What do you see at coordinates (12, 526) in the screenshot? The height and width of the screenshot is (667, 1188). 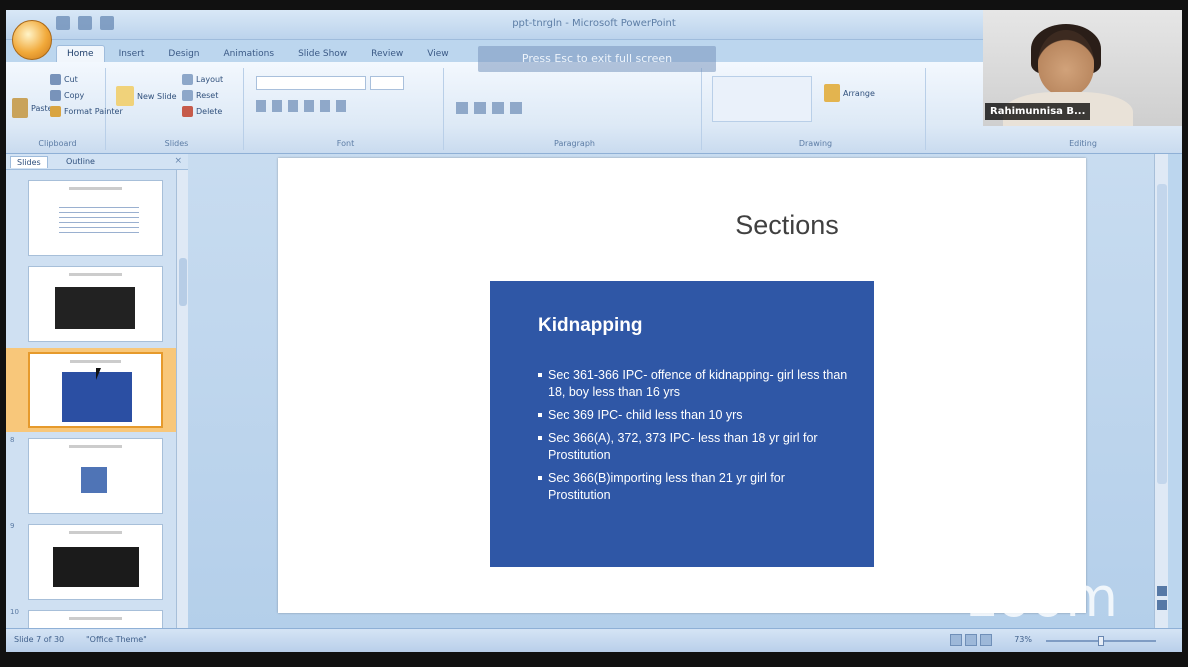 I see `slide-number: 9` at bounding box center [12, 526].